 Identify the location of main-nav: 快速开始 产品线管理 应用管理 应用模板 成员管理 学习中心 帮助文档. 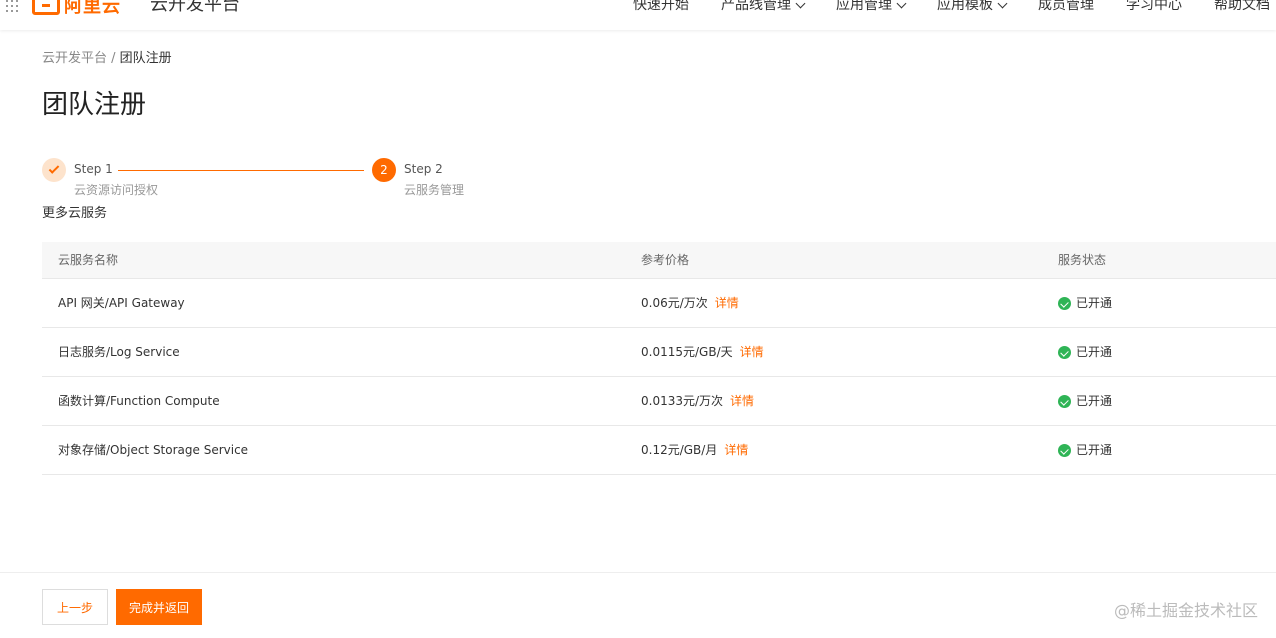
(951, 7).